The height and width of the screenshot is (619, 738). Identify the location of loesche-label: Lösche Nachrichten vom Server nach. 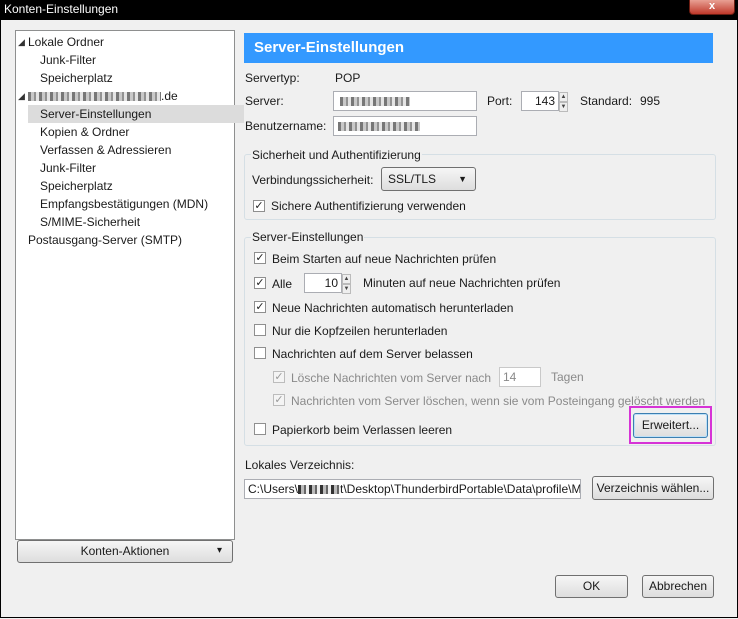
(391, 378).